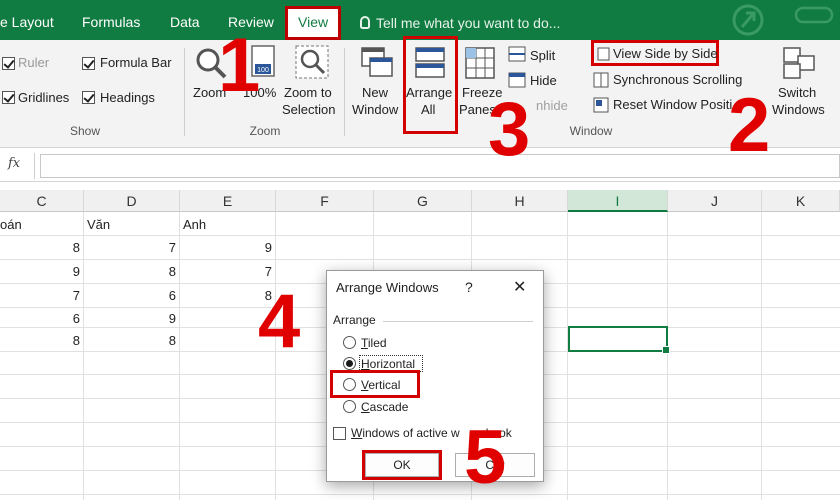 Image resolution: width=840 pixels, height=500 pixels. What do you see at coordinates (601, 80) in the screenshot?
I see `sync-scrolling-icon` at bounding box center [601, 80].